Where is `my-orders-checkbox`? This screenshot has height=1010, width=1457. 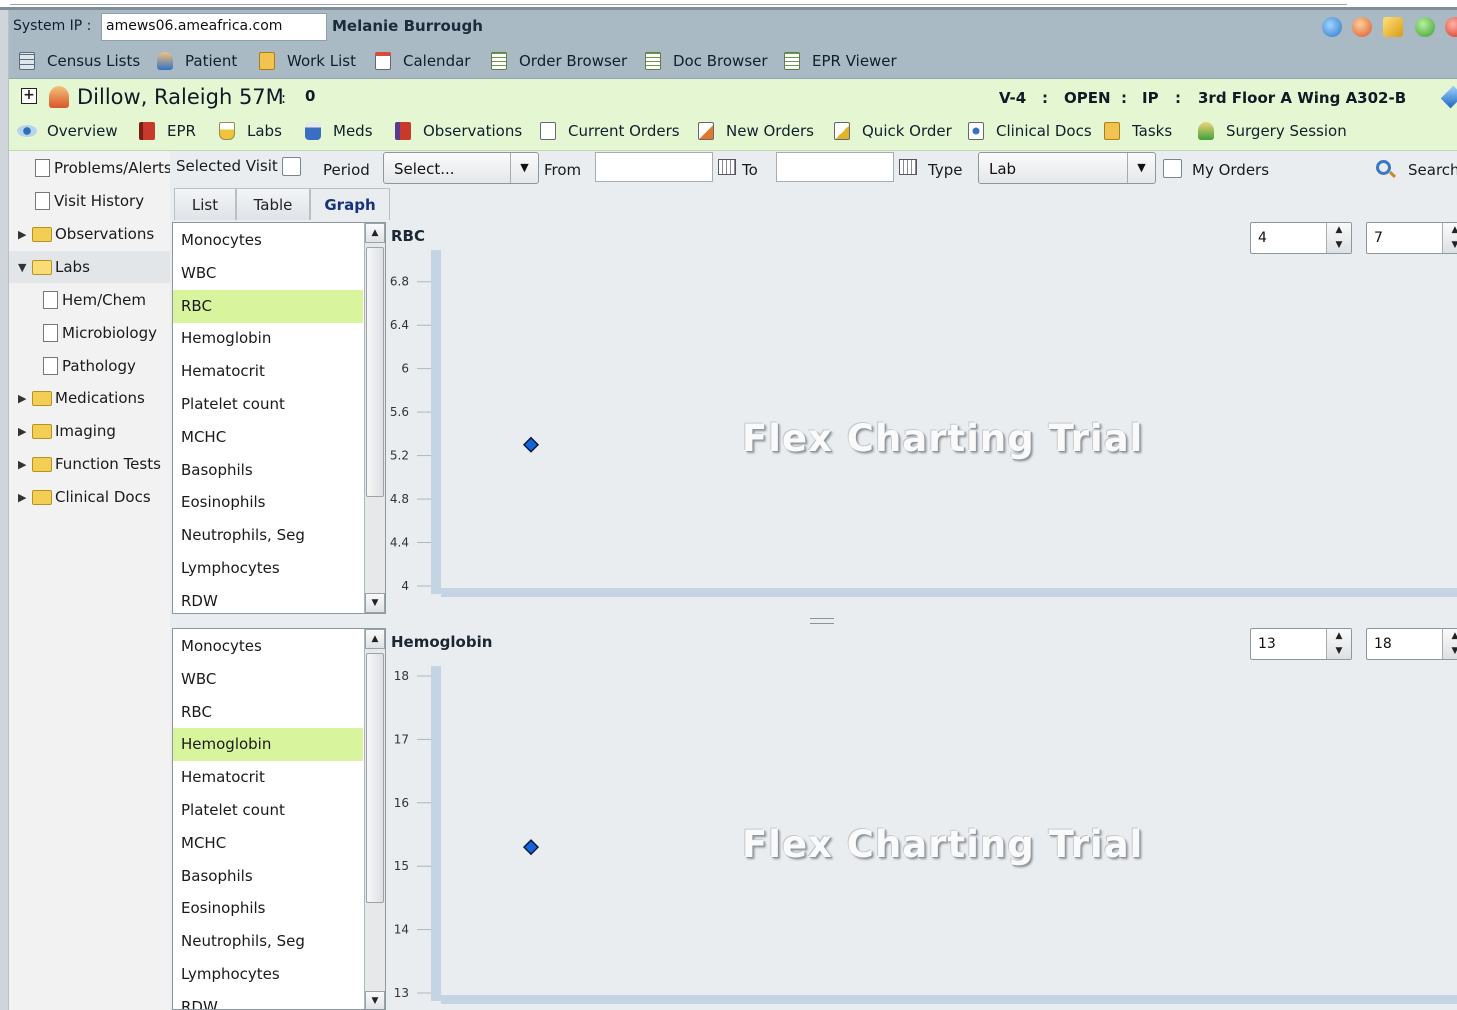
my-orders-checkbox is located at coordinates (1172, 168).